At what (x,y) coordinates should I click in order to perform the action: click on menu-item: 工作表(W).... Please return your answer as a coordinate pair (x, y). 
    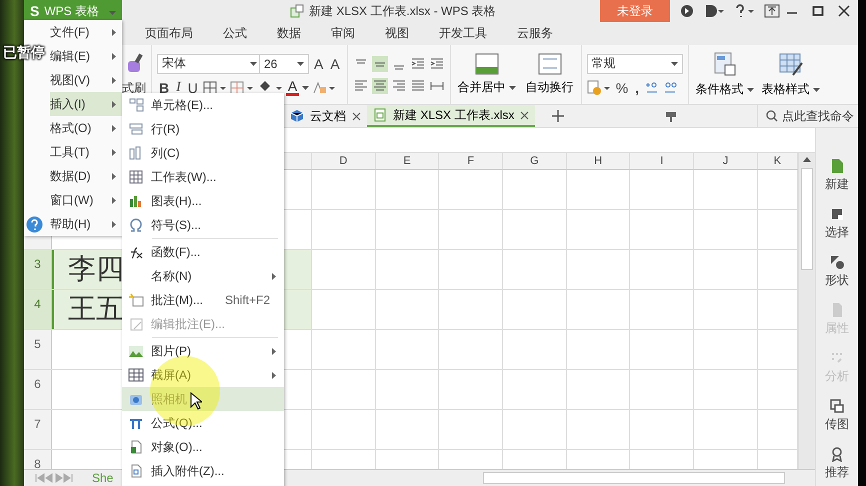
    Looking at the image, I should click on (203, 177).